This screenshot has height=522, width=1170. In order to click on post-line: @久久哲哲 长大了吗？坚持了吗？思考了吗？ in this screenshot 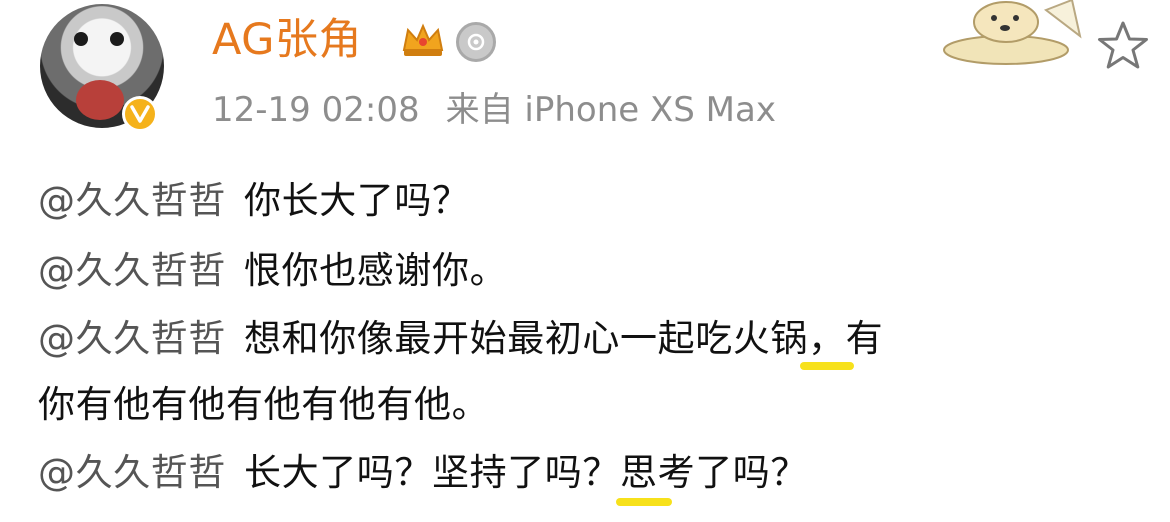, I will do `click(423, 473)`.